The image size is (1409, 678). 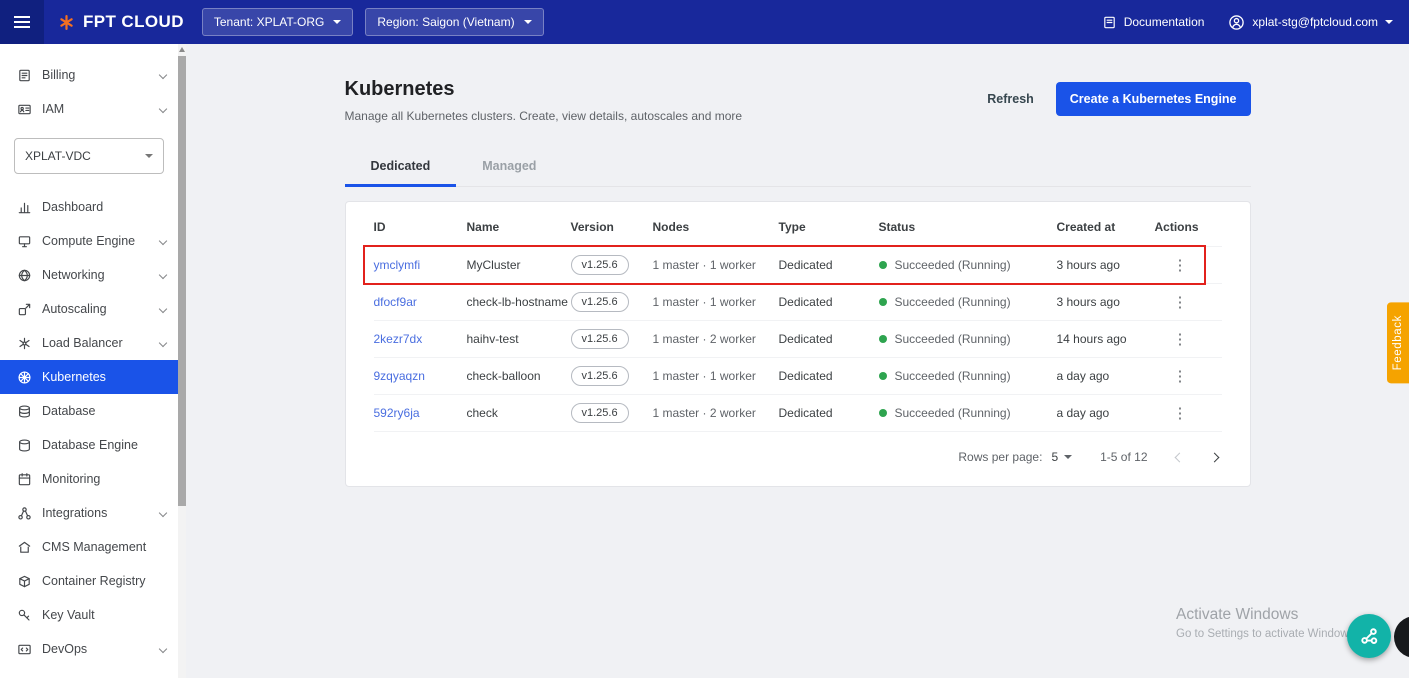 I want to click on documentation-link: Documentation, so click(x=1153, y=22).